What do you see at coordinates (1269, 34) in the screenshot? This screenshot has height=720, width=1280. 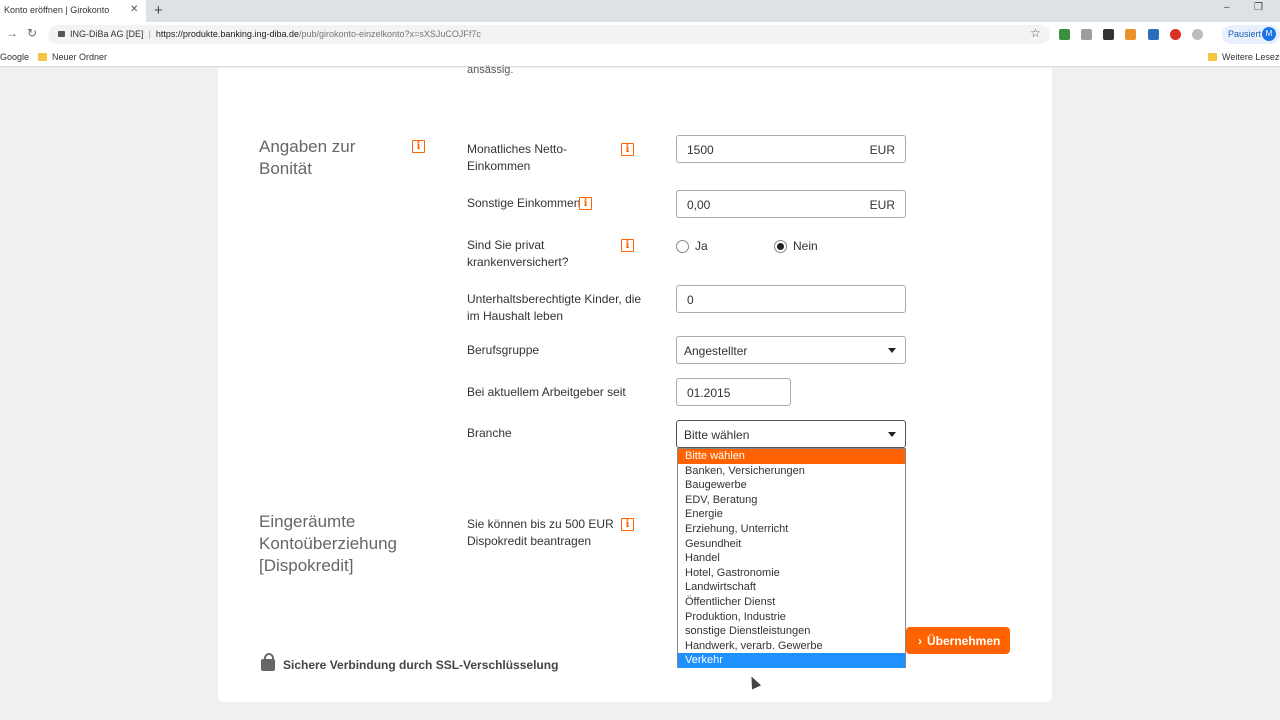 I see `avatar: M` at bounding box center [1269, 34].